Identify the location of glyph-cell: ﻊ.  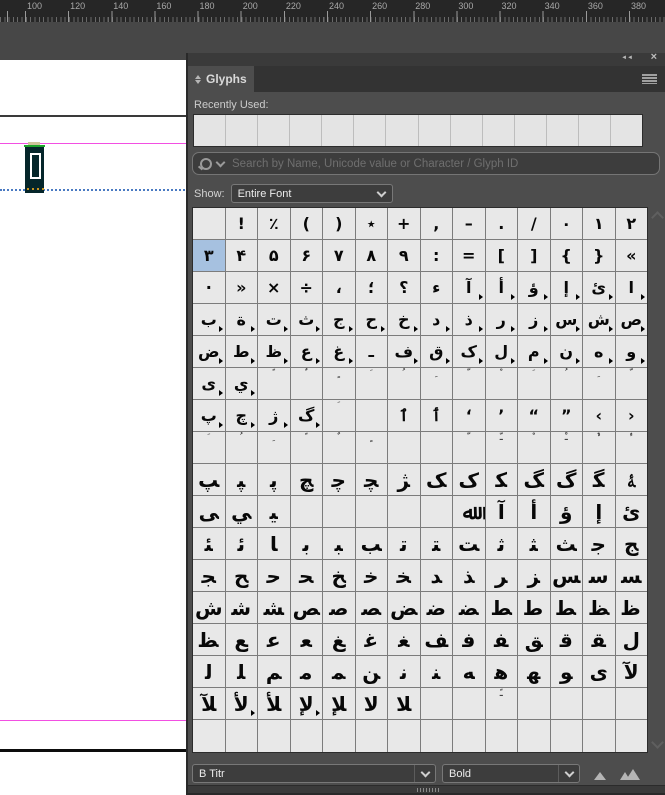
(241, 640).